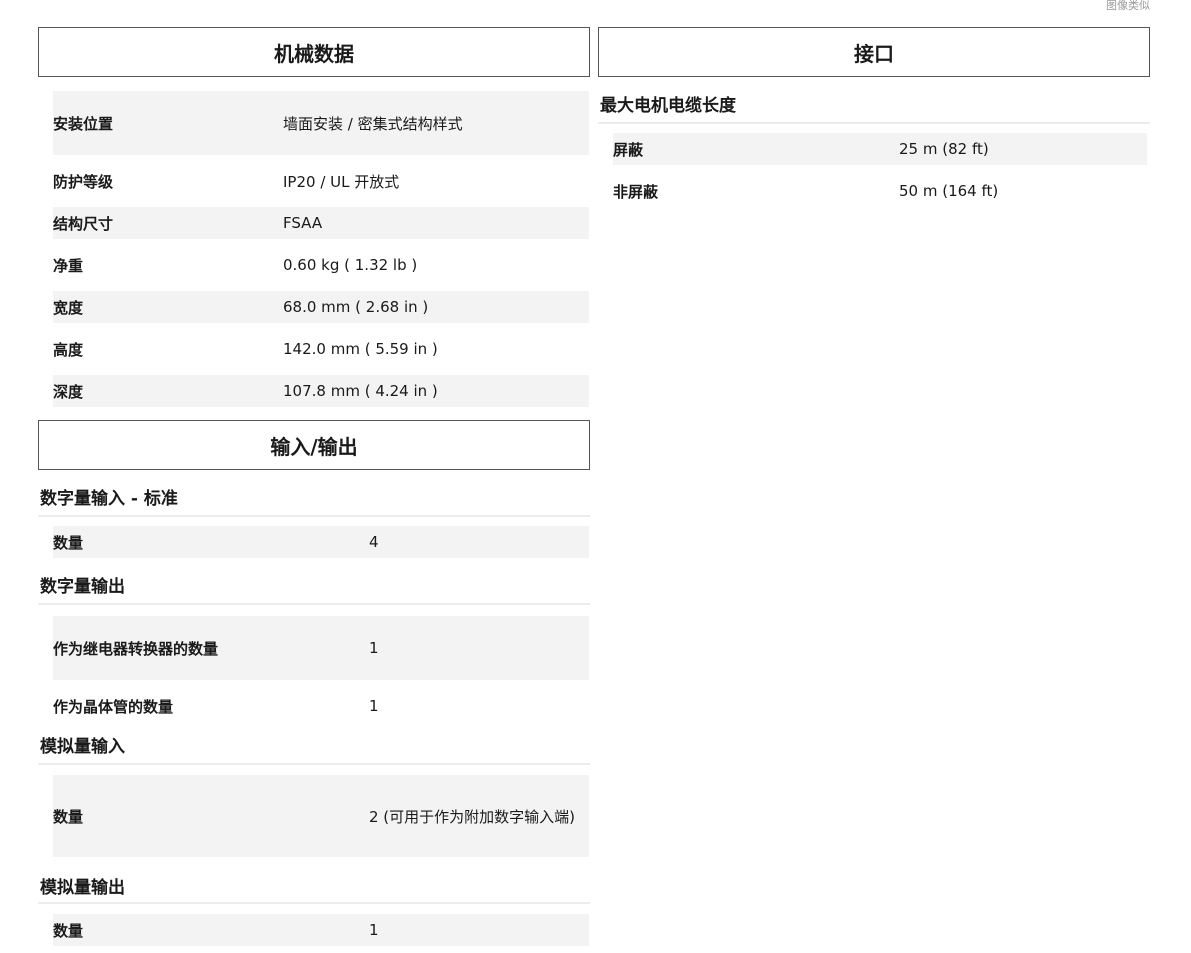  I want to click on row-value: 4, so click(374, 542).